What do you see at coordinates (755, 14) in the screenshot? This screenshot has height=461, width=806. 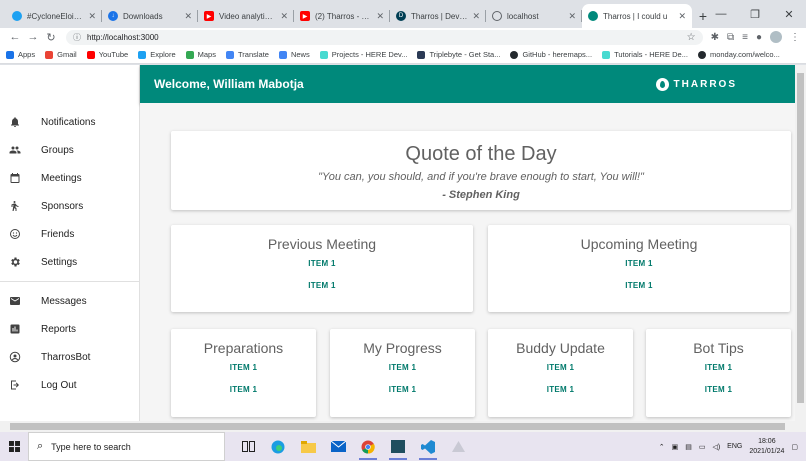 I see `maximize-icon: ❐` at bounding box center [755, 14].